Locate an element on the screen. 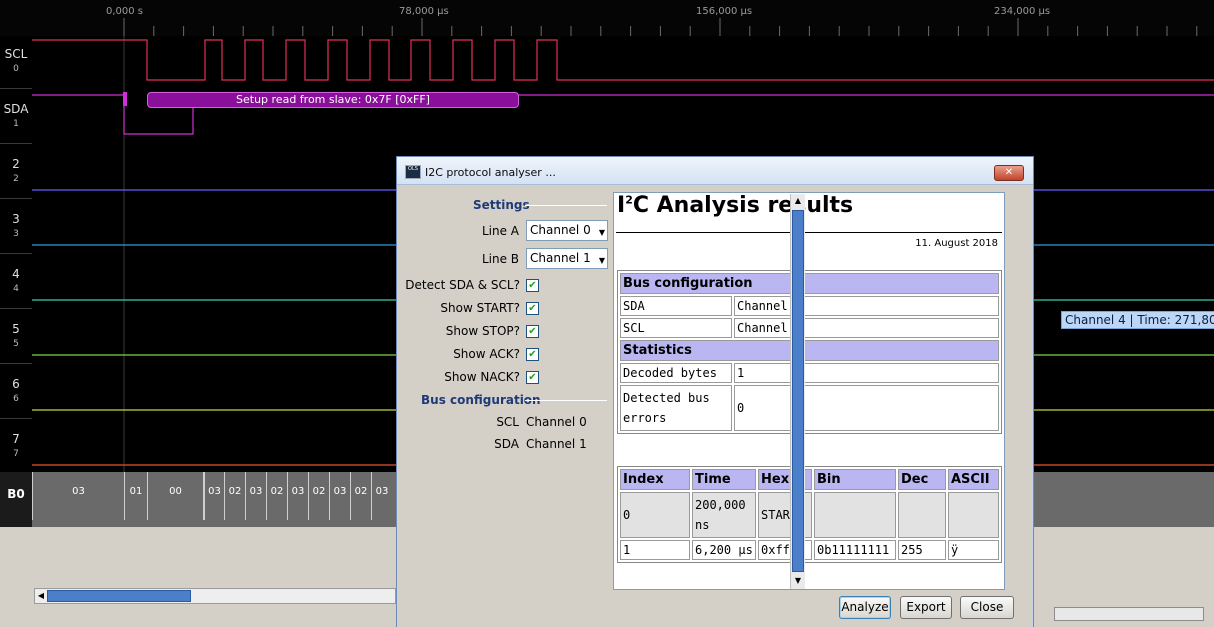 The height and width of the screenshot is (627, 1214). cell: Decoded bytes is located at coordinates (676, 373).